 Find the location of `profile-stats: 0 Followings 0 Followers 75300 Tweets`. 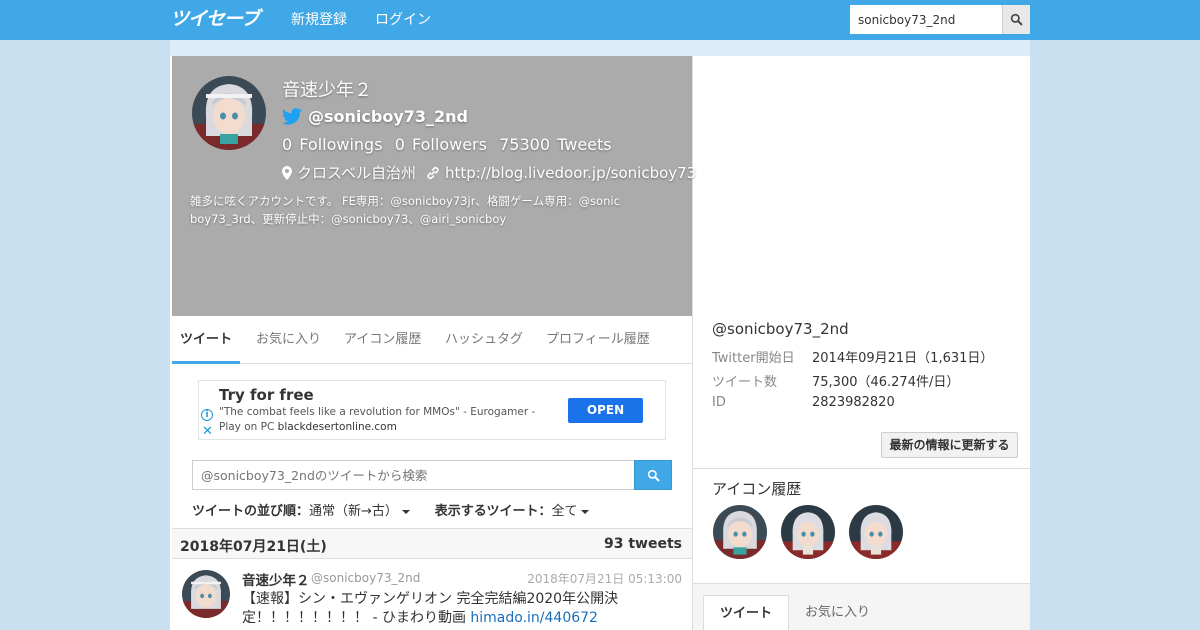

profile-stats: 0 Followings 0 Followers 75300 Tweets is located at coordinates (448, 144).